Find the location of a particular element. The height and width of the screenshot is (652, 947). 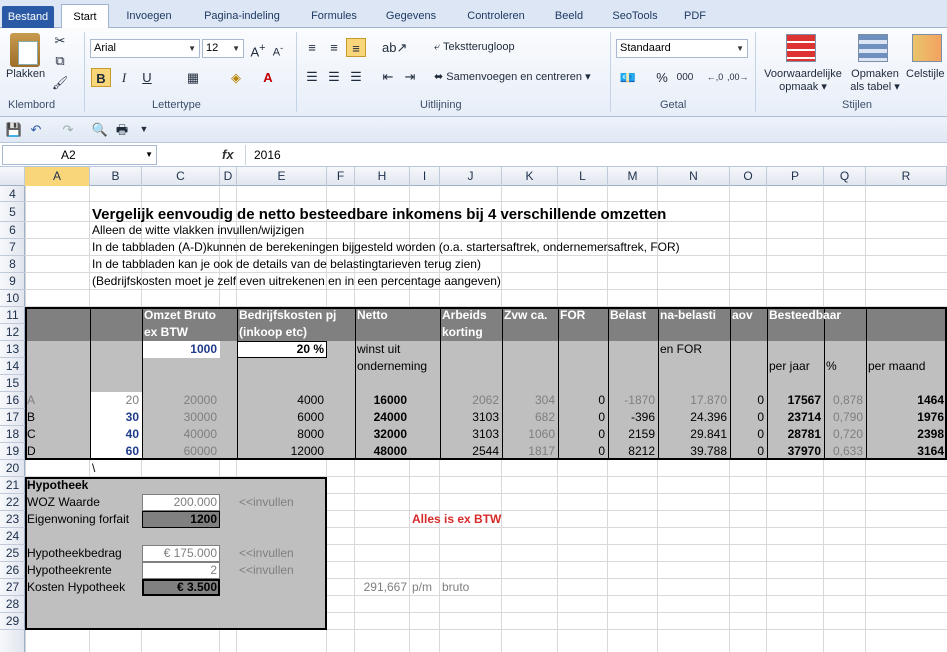

cut-icon: ✂ is located at coordinates (60, 40).